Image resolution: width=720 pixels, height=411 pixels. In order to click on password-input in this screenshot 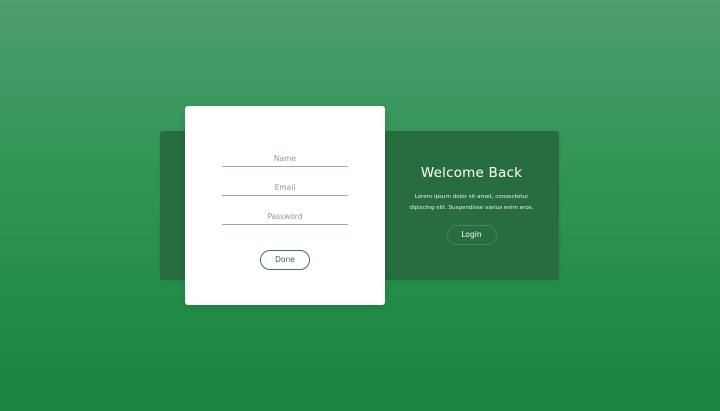, I will do `click(285, 216)`.